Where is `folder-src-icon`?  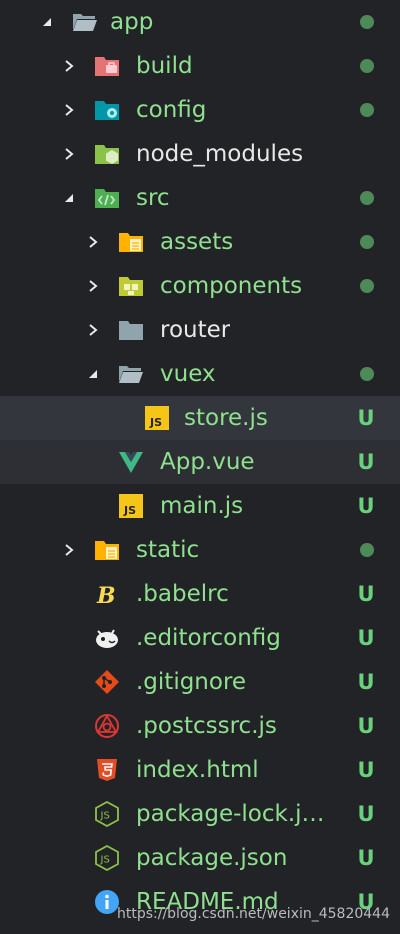
folder-src-icon is located at coordinates (107, 198).